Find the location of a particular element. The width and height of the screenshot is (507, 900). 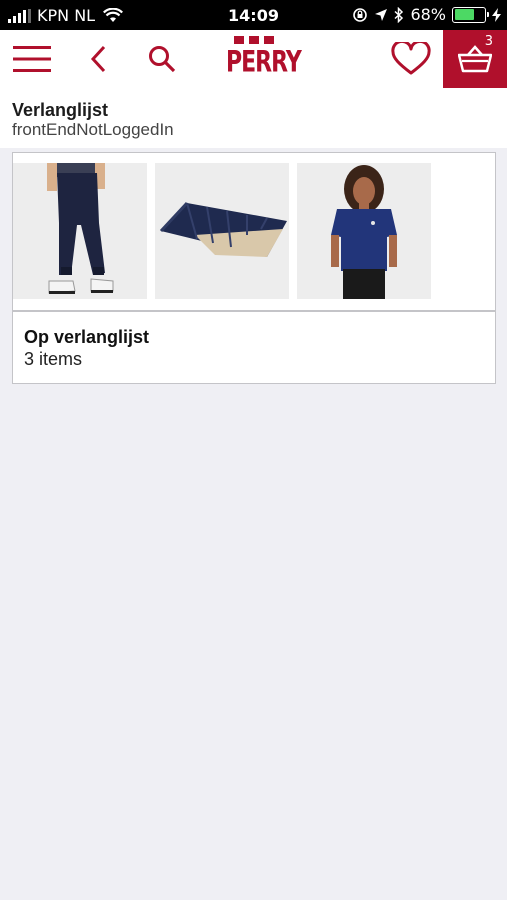

menu-icon is located at coordinates (32, 59).